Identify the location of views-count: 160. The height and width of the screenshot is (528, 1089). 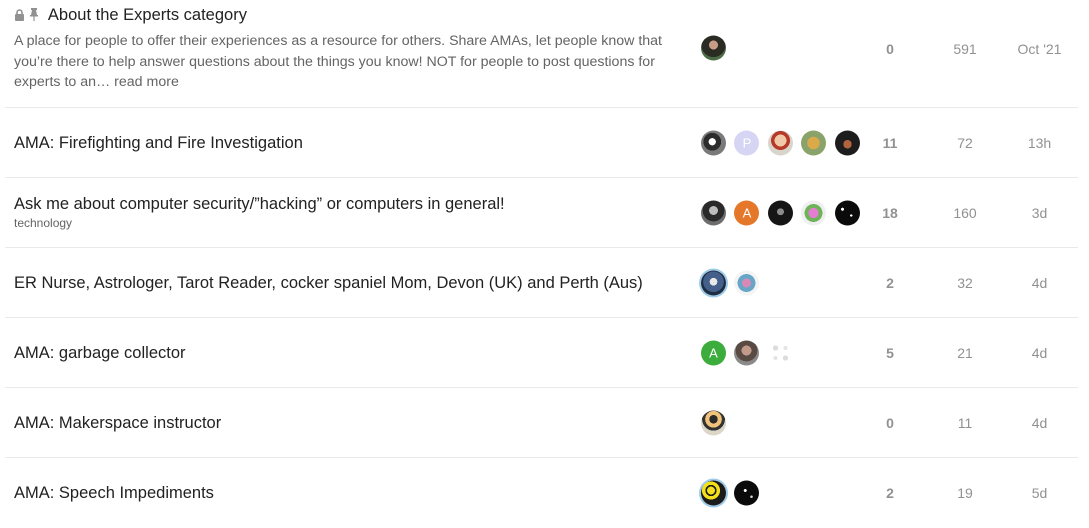
(965, 212).